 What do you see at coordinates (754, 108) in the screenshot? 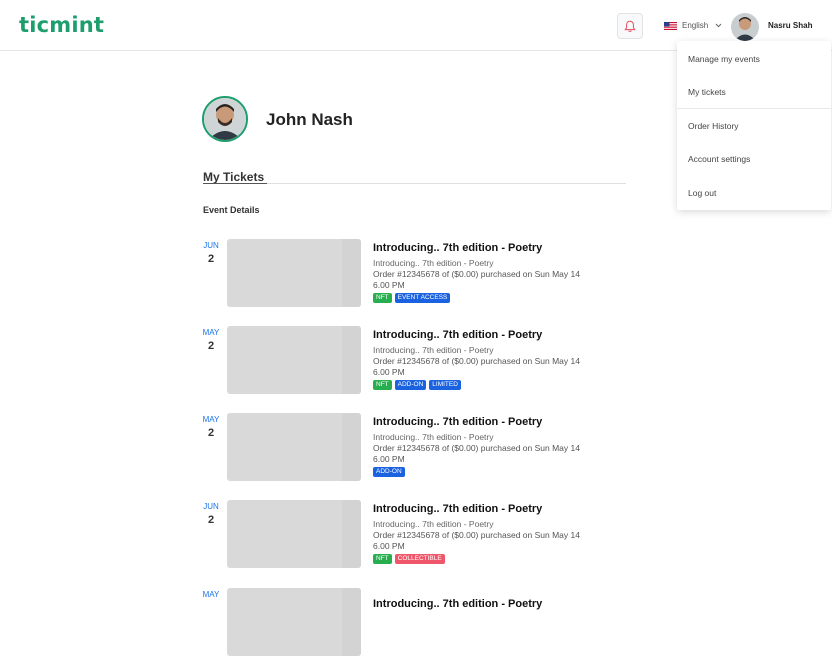
I see `menu-divider` at bounding box center [754, 108].